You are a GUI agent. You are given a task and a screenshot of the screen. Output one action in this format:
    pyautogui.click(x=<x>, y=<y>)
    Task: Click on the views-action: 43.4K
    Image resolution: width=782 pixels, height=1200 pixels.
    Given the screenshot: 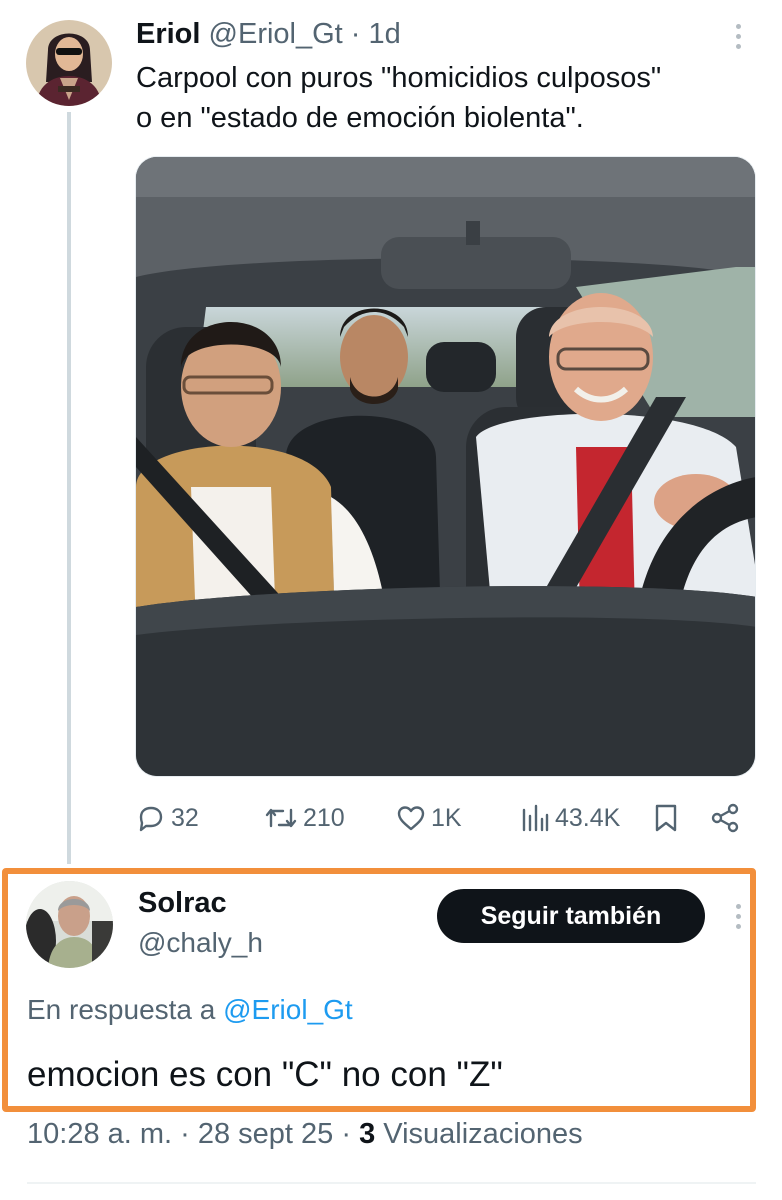 What is the action you would take?
    pyautogui.click(x=569, y=818)
    